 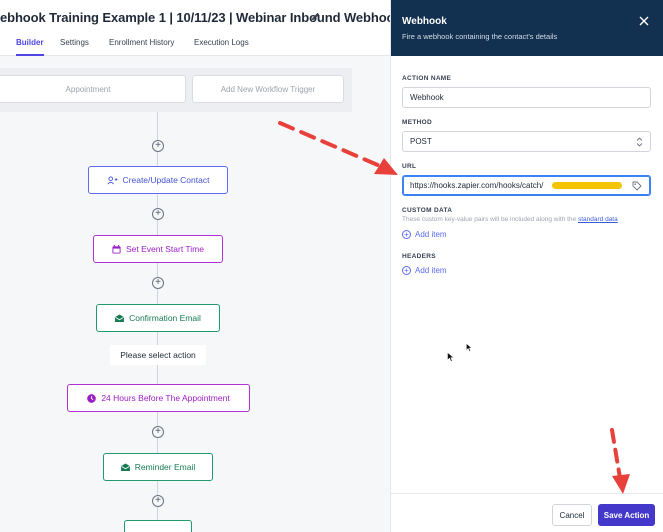 What do you see at coordinates (587, 185) in the screenshot?
I see `redaction-highlight` at bounding box center [587, 185].